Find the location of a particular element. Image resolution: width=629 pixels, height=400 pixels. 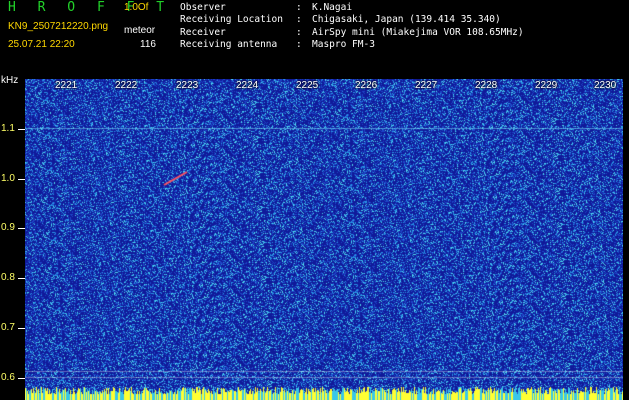

info-row-observer: Observer: K.Nagai is located at coordinates (352, 8).